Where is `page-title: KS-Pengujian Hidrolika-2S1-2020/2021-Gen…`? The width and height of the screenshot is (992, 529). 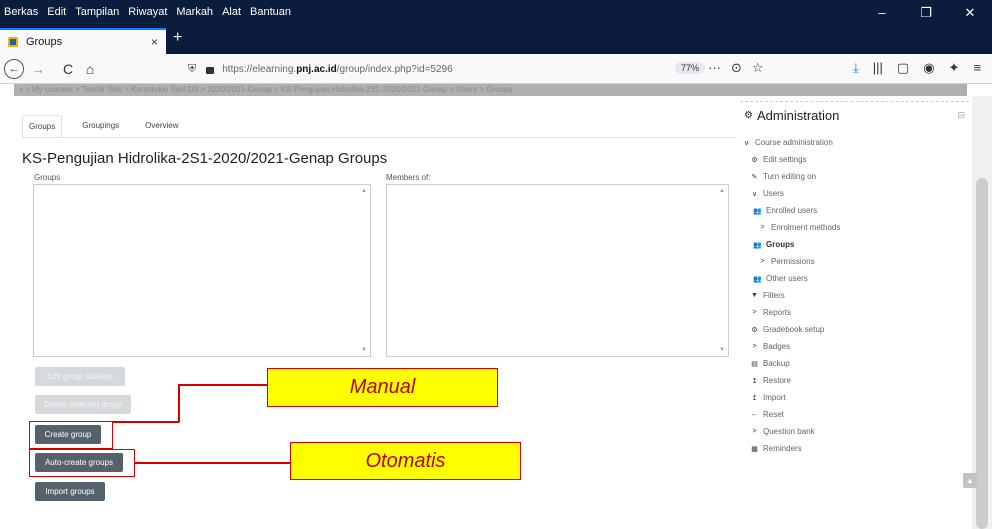
page-title: KS-Pengujian Hidrolika-2S1-2020/2021-Gen… is located at coordinates (205, 158).